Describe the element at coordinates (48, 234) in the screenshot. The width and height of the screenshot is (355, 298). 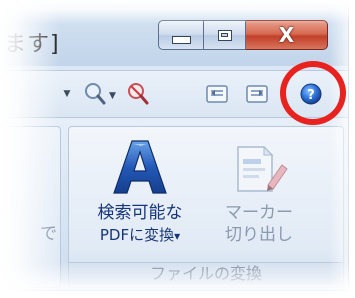
I see `previous-group-fragment: で` at that location.